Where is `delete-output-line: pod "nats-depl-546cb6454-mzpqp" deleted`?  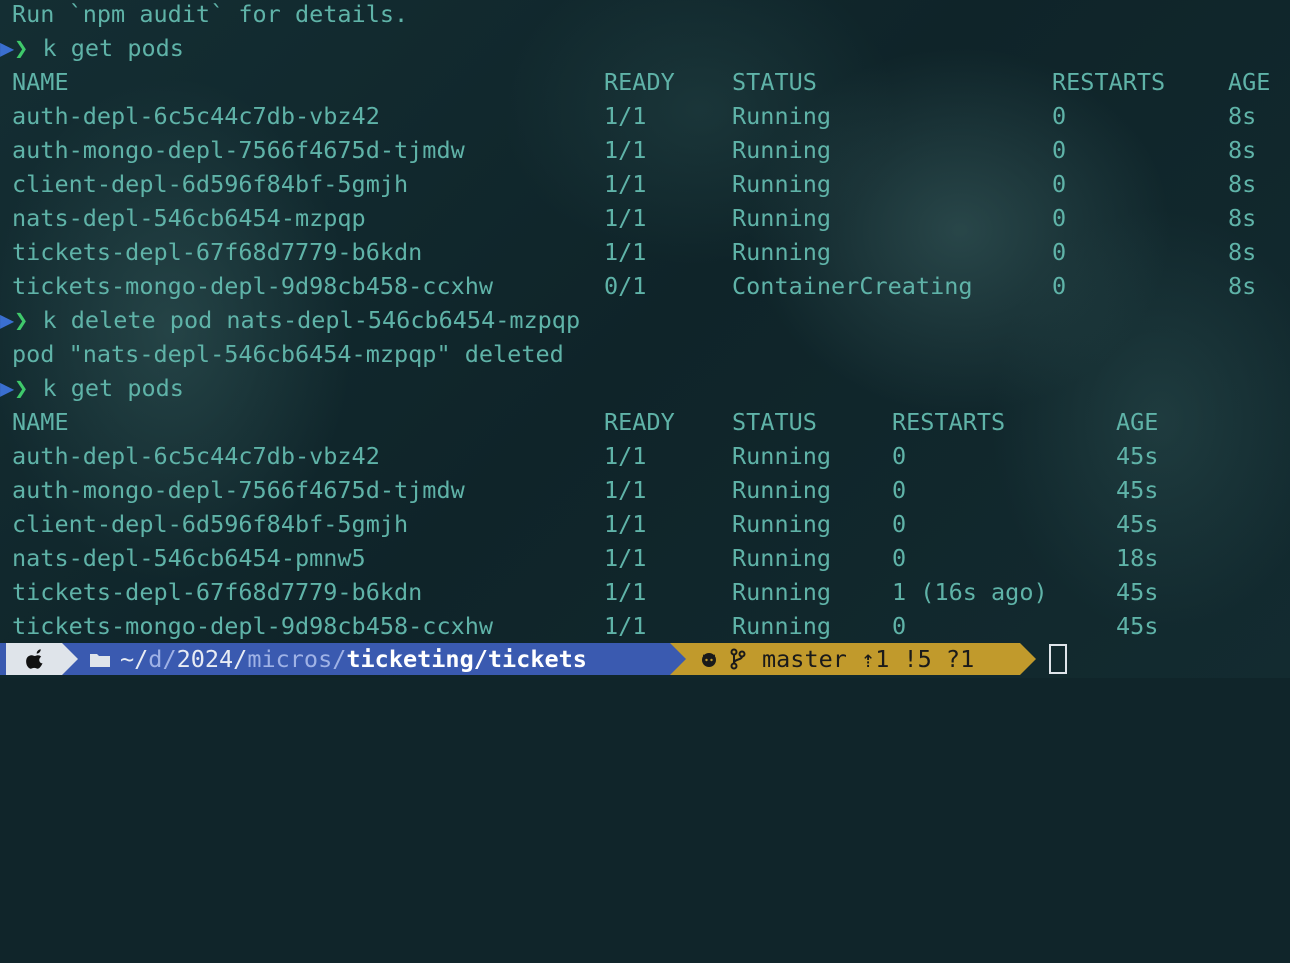
delete-output-line: pod "nats-depl-546cb6454-mzpqp" deleted is located at coordinates (288, 354).